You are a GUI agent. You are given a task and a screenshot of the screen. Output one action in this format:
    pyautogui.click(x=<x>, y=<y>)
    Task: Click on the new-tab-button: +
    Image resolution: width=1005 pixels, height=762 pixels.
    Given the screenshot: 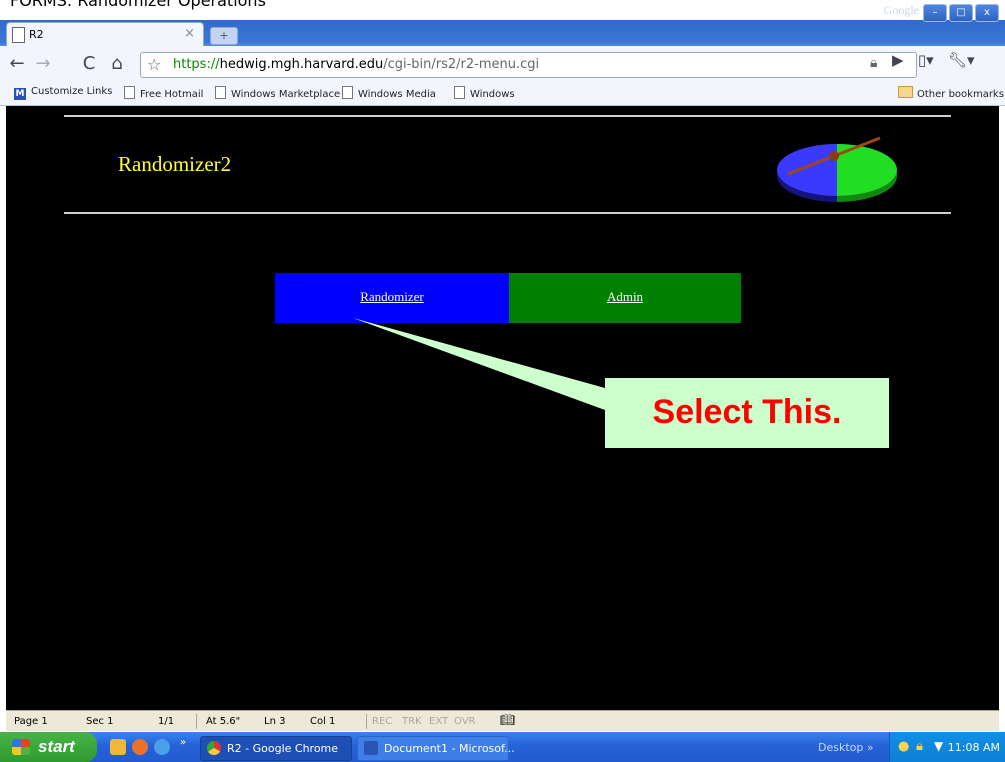 What is the action you would take?
    pyautogui.click(x=224, y=36)
    